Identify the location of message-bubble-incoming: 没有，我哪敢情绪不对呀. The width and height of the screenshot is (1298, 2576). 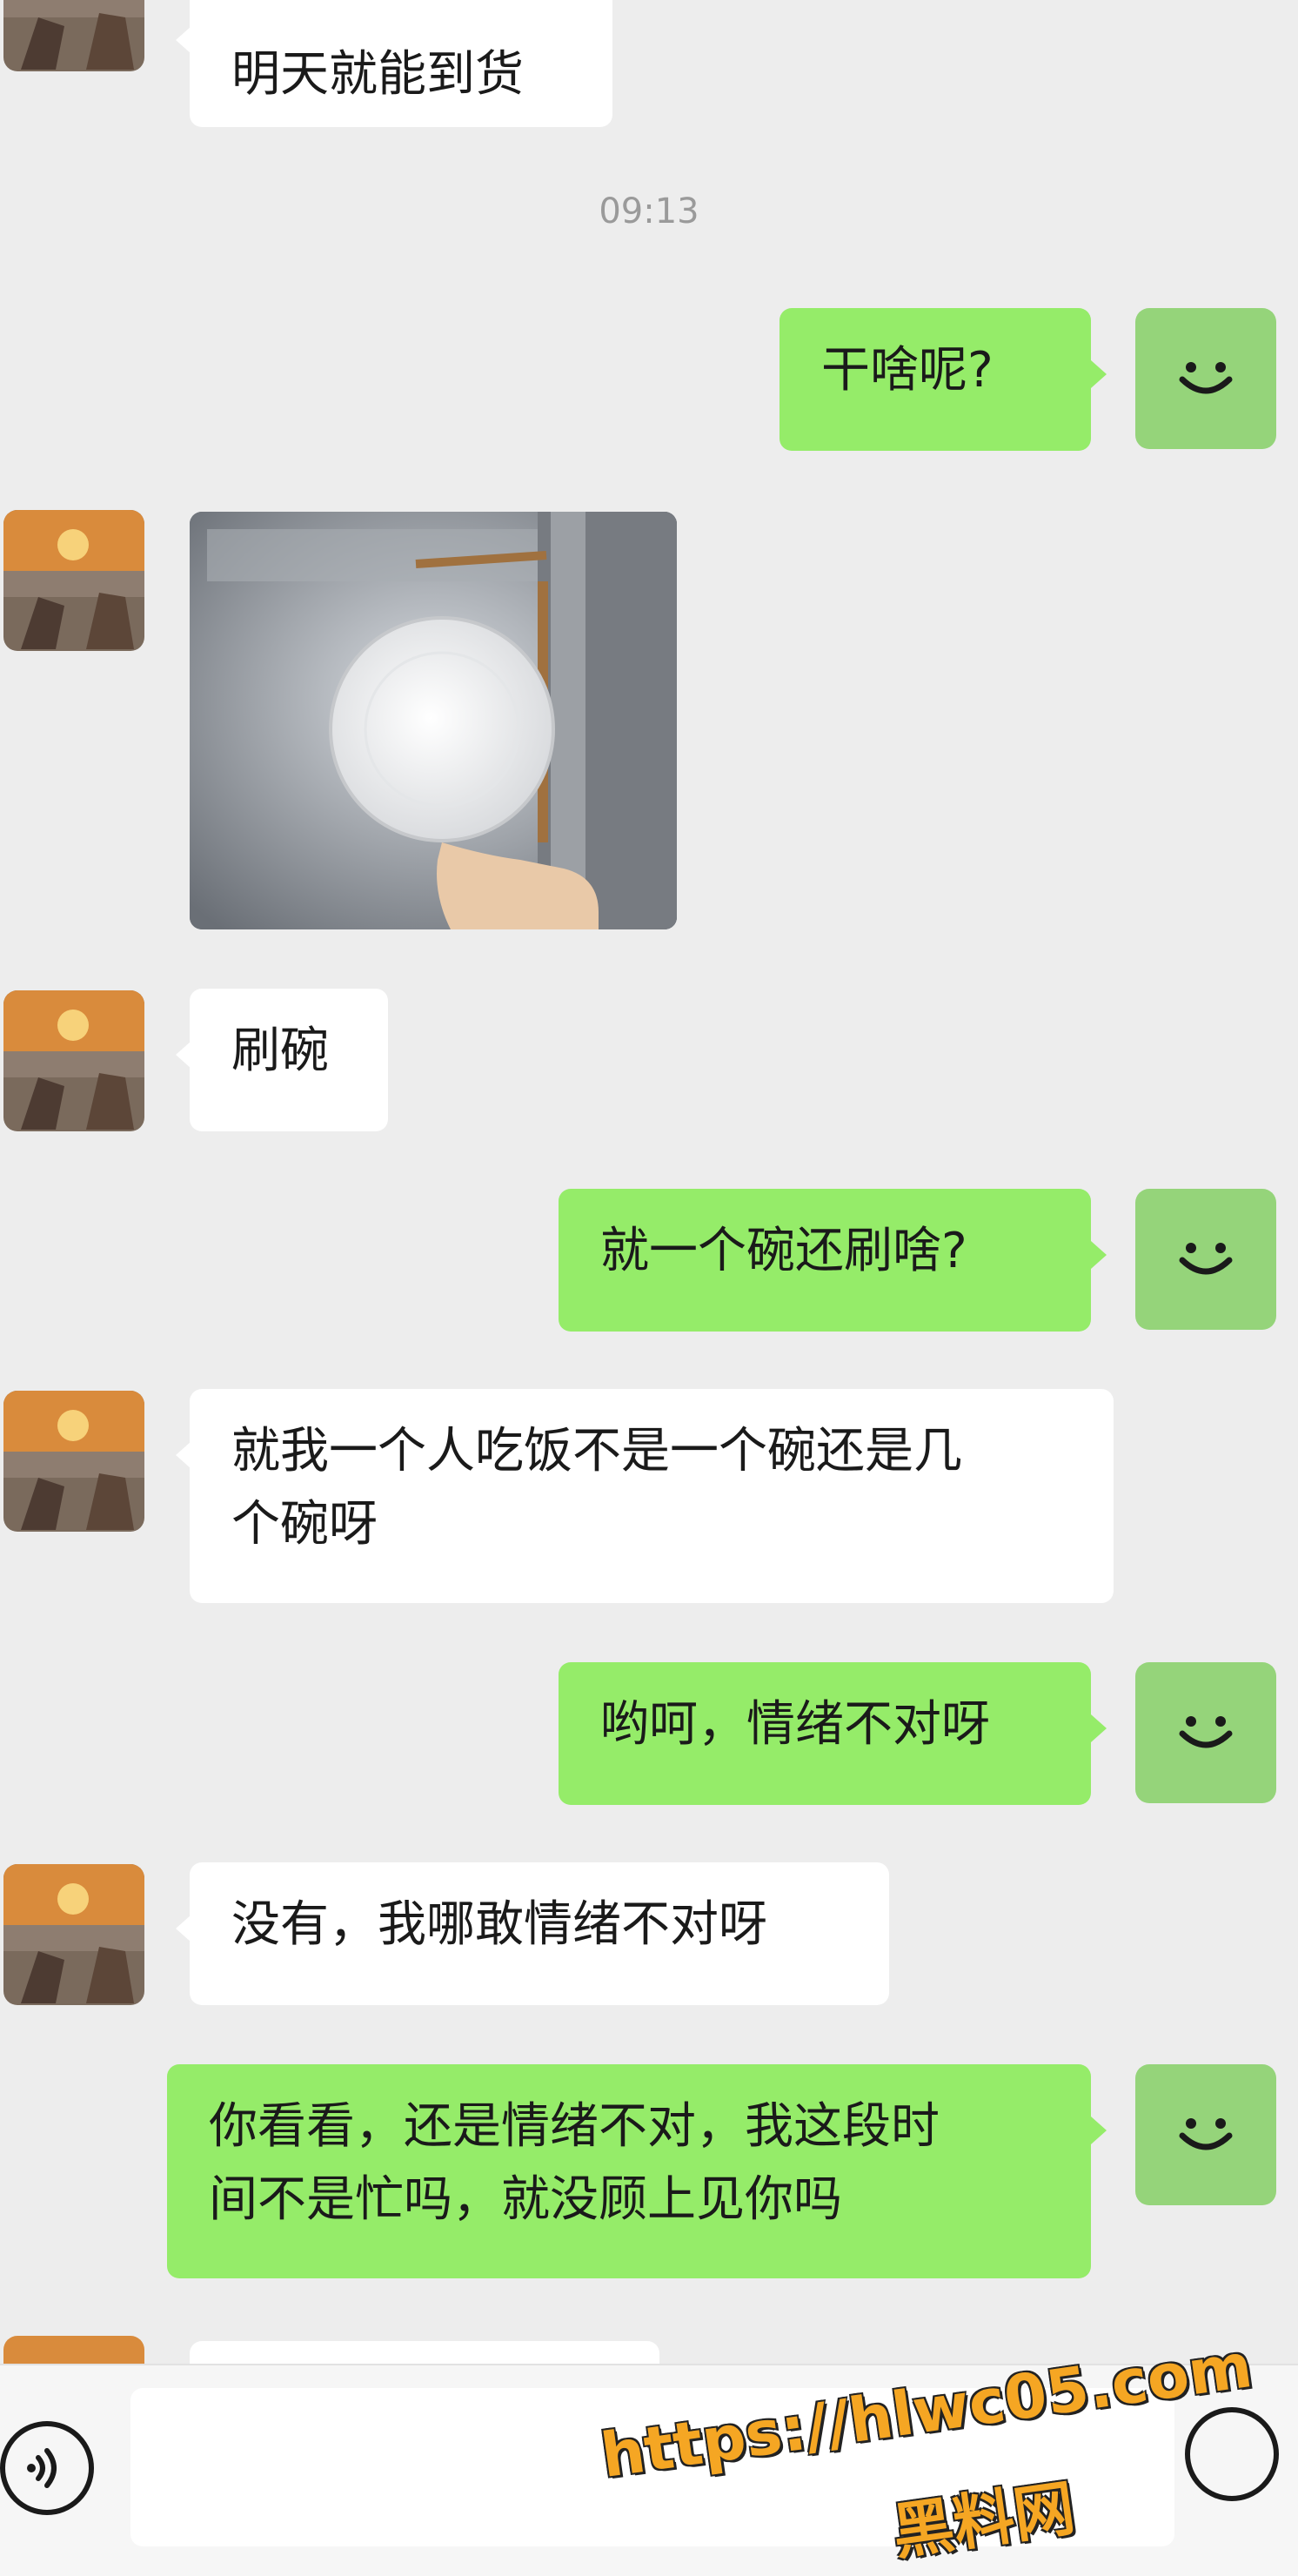
(532, 1933).